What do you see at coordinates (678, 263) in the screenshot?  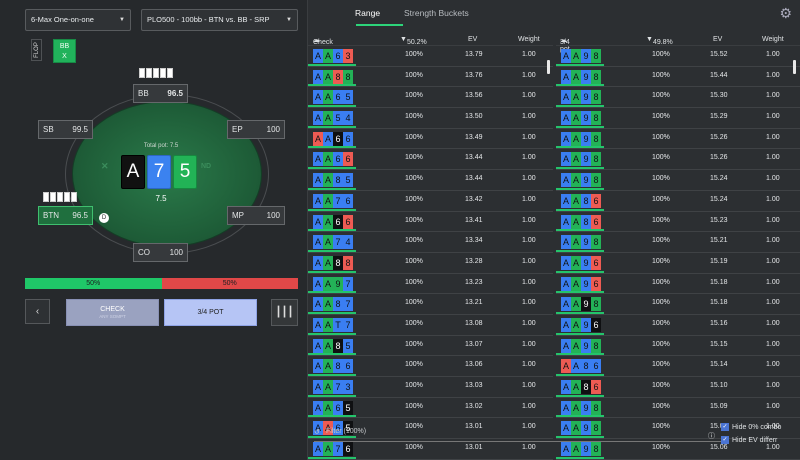 I see `hand-row: A A 9 6 100% 15.19 1.00` at bounding box center [678, 263].